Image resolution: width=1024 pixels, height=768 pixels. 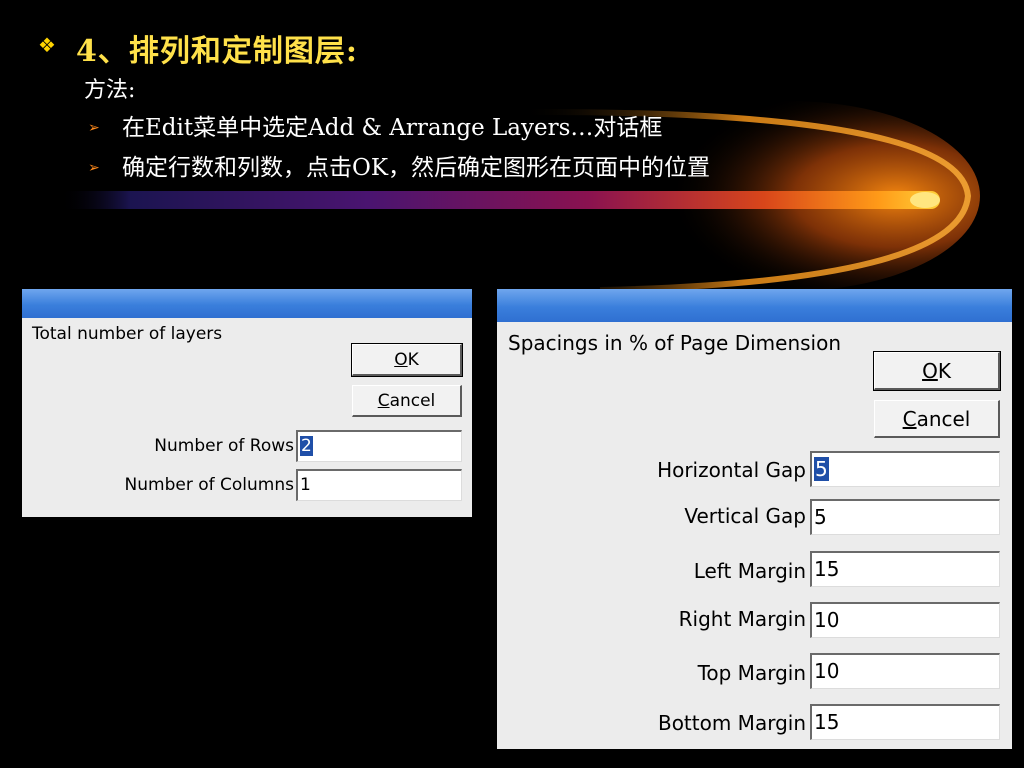 What do you see at coordinates (209, 485) in the screenshot?
I see `columns-label: Number of Columns` at bounding box center [209, 485].